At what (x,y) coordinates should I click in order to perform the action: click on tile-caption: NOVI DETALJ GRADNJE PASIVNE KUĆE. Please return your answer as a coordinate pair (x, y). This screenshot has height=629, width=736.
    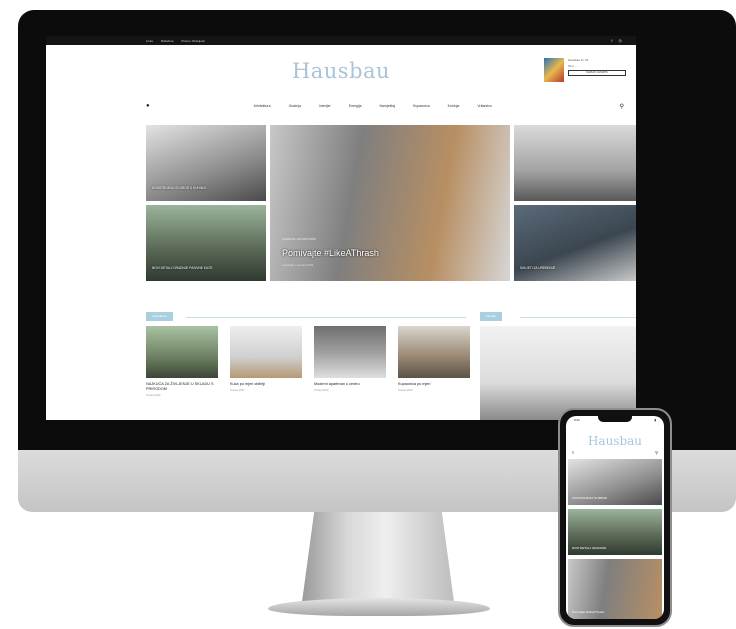
    Looking at the image, I should click on (182, 268).